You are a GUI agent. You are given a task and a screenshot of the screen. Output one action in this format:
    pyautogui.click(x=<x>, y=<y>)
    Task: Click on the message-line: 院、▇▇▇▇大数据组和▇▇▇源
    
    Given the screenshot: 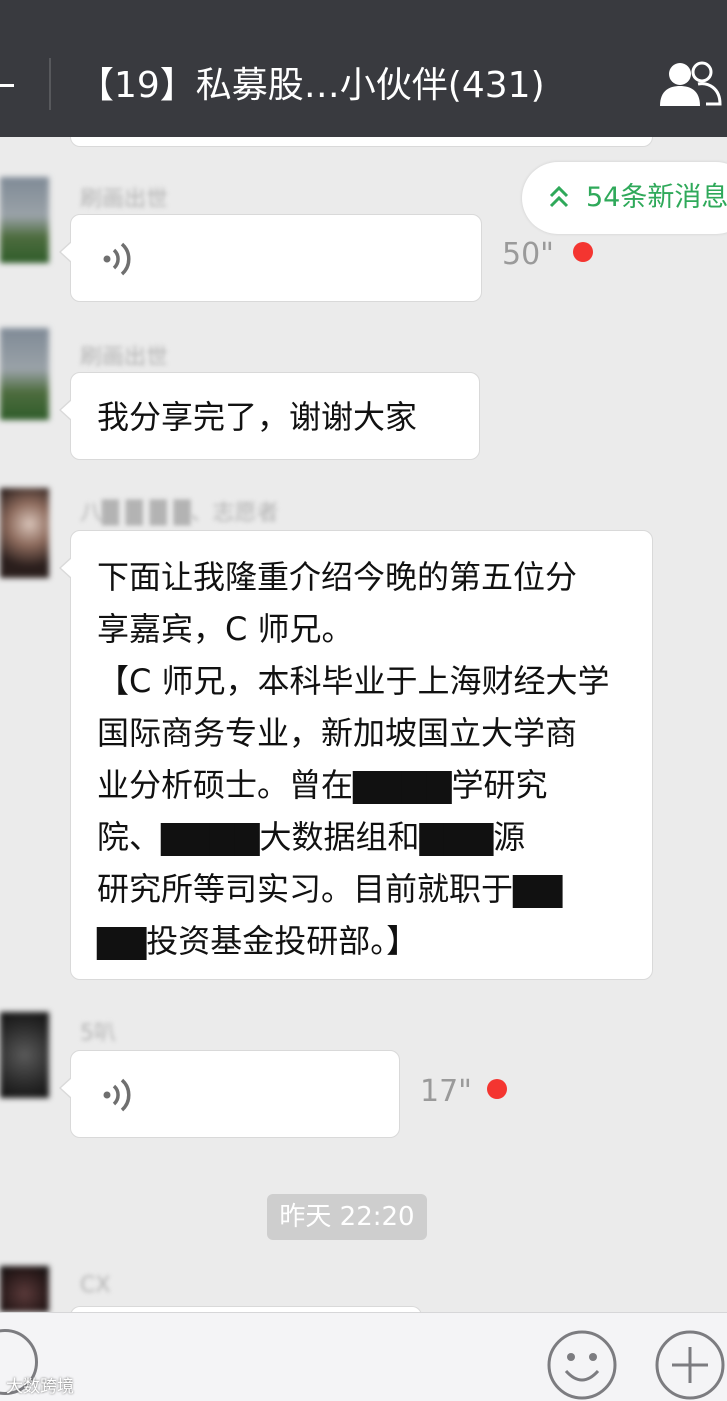 What is the action you would take?
    pyautogui.click(x=311, y=837)
    